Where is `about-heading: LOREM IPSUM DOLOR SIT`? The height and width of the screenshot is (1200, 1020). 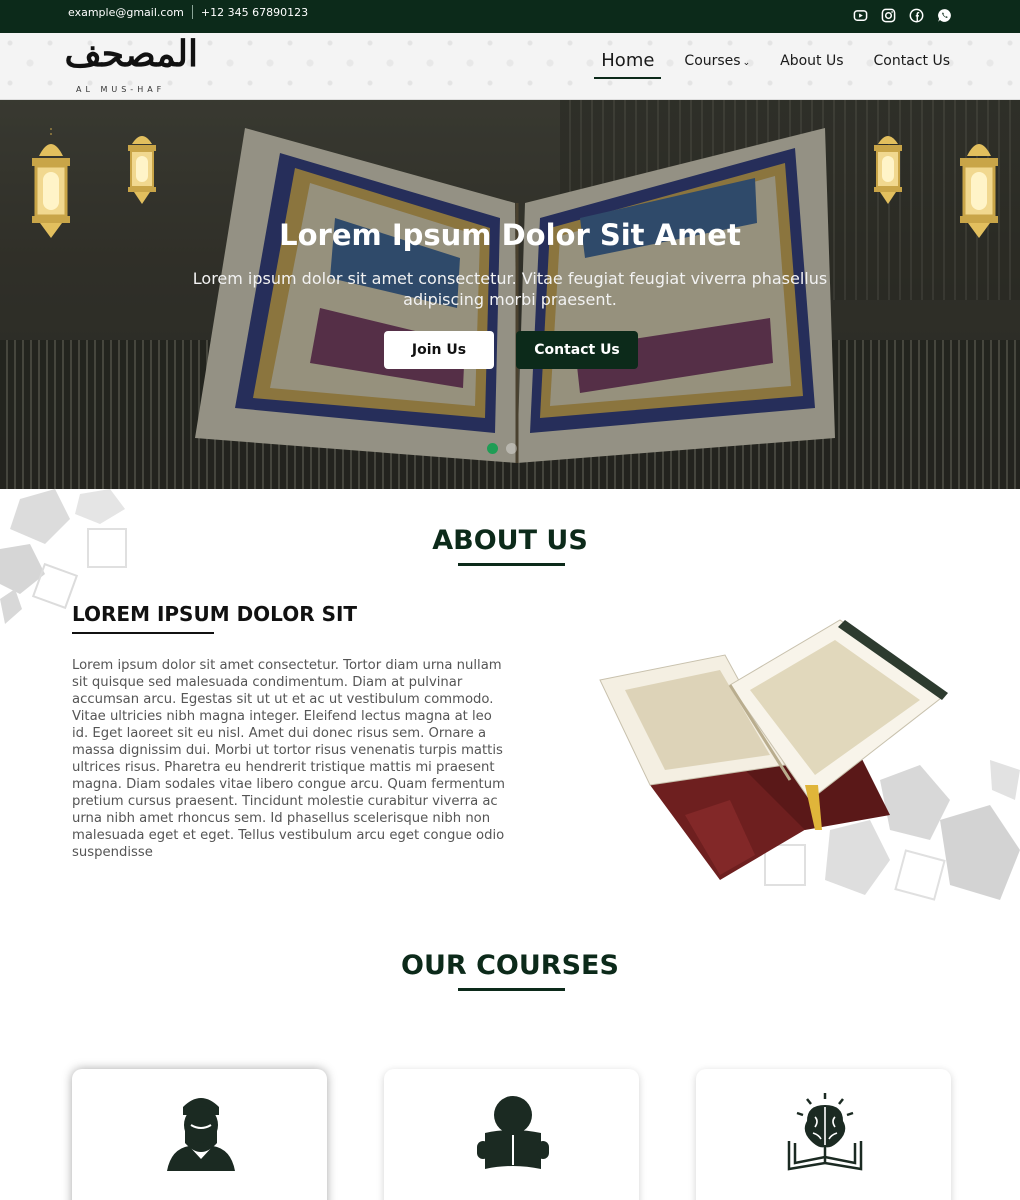
about-heading: LOREM IPSUM DOLOR SIT is located at coordinates (215, 614).